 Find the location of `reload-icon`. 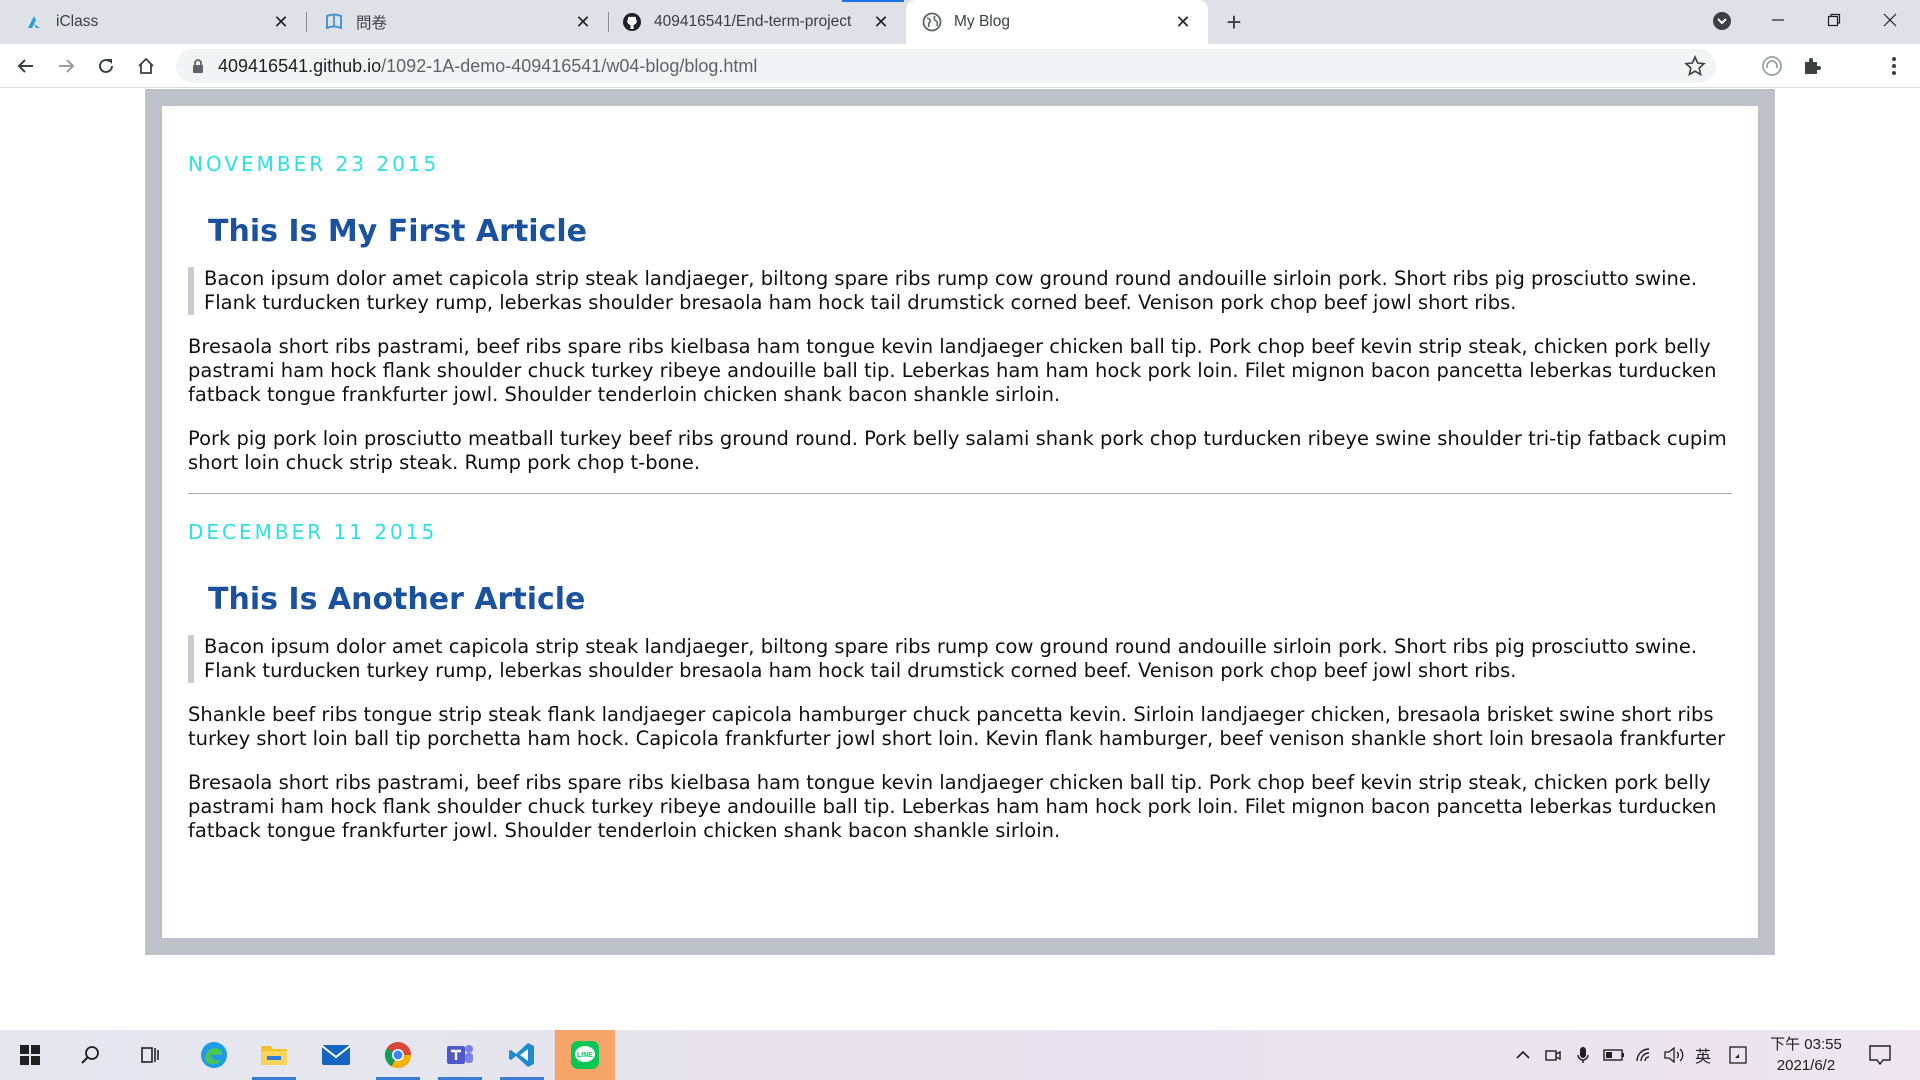

reload-icon is located at coordinates (106, 66).